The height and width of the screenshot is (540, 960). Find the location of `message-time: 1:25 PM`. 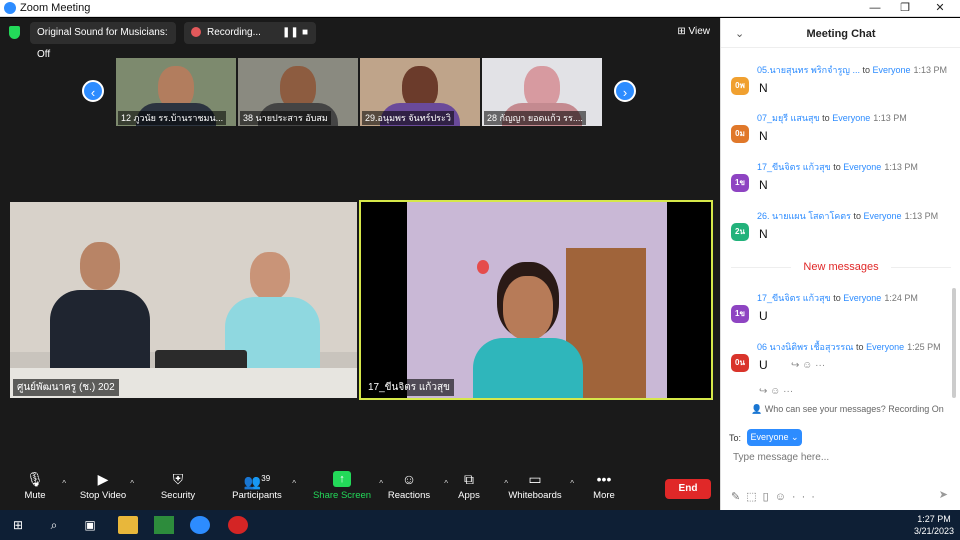

message-time: 1:25 PM is located at coordinates (924, 347).